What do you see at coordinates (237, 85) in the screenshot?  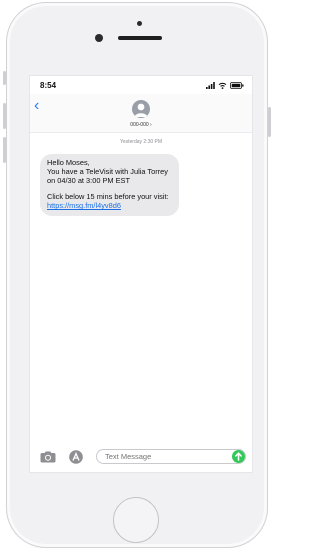 I see `battery-icon` at bounding box center [237, 85].